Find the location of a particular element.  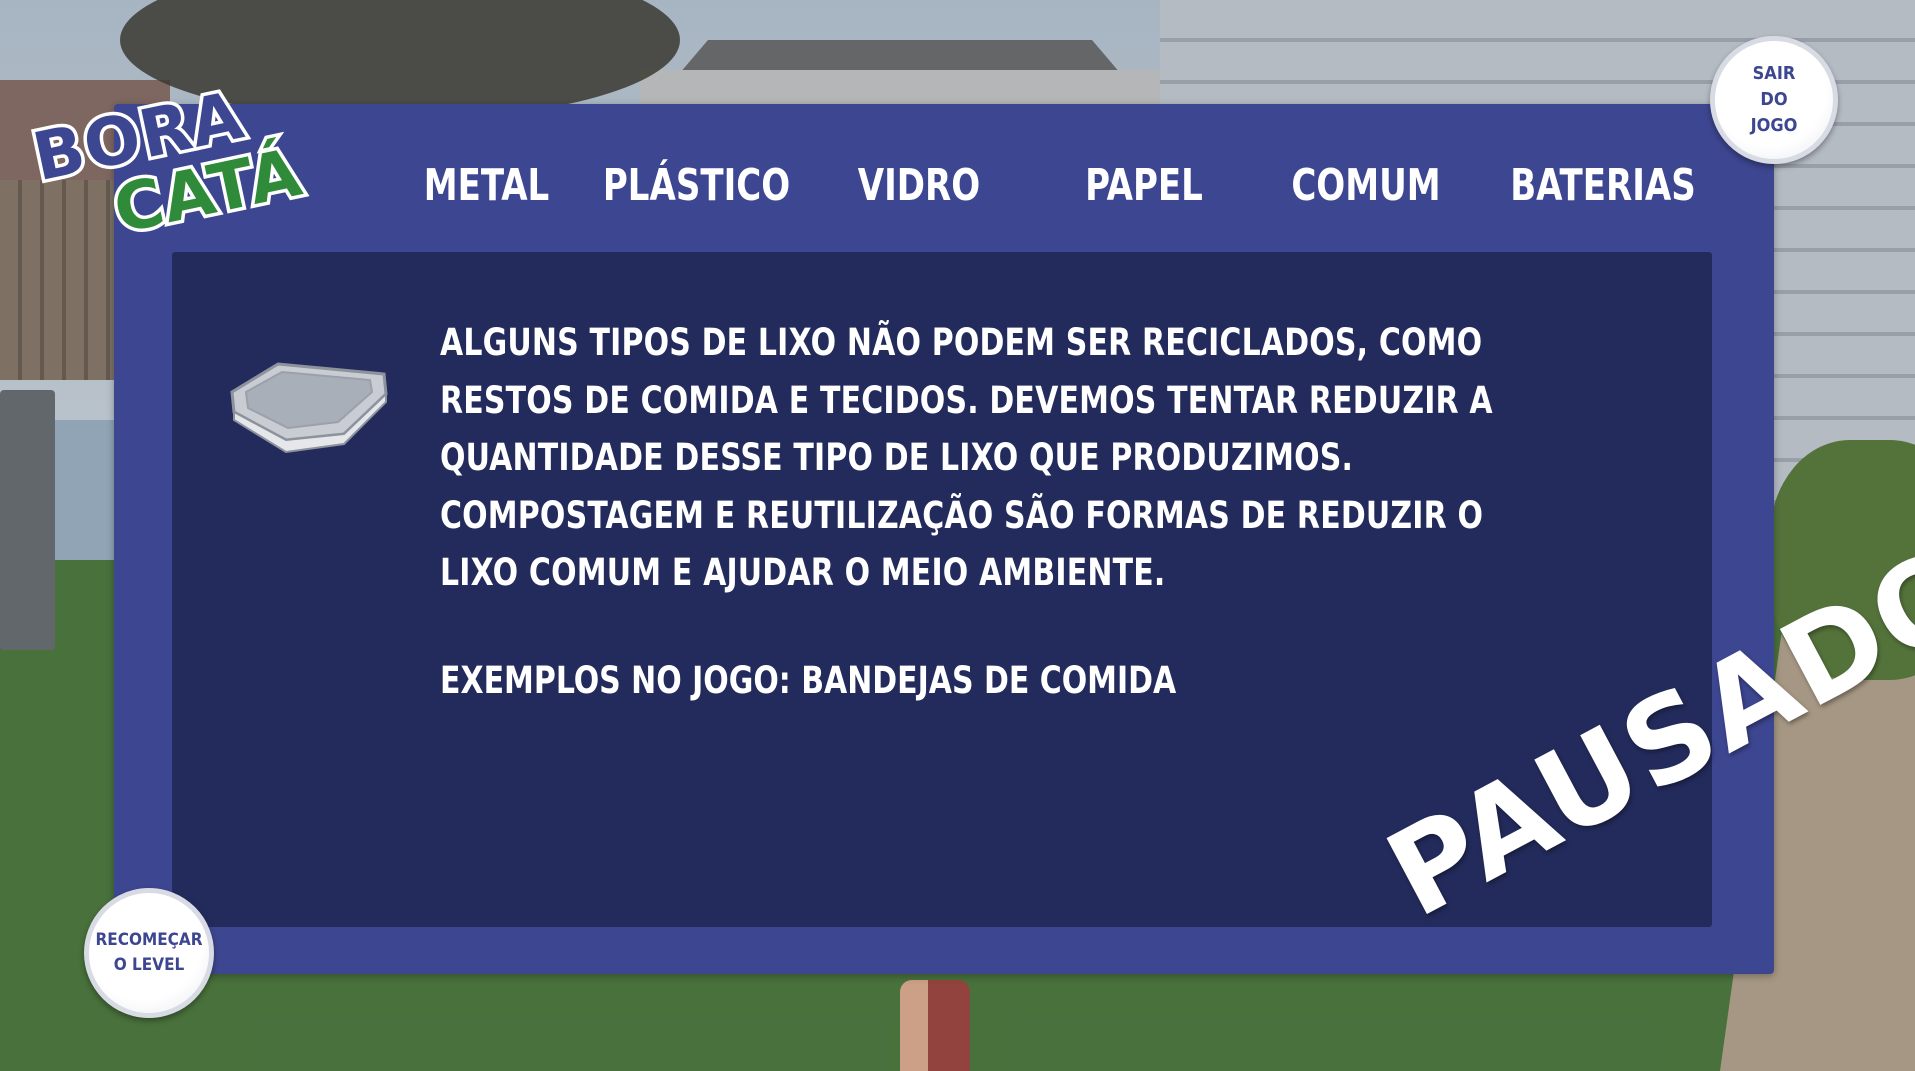

tab-metal: METAL is located at coordinates (486, 186).